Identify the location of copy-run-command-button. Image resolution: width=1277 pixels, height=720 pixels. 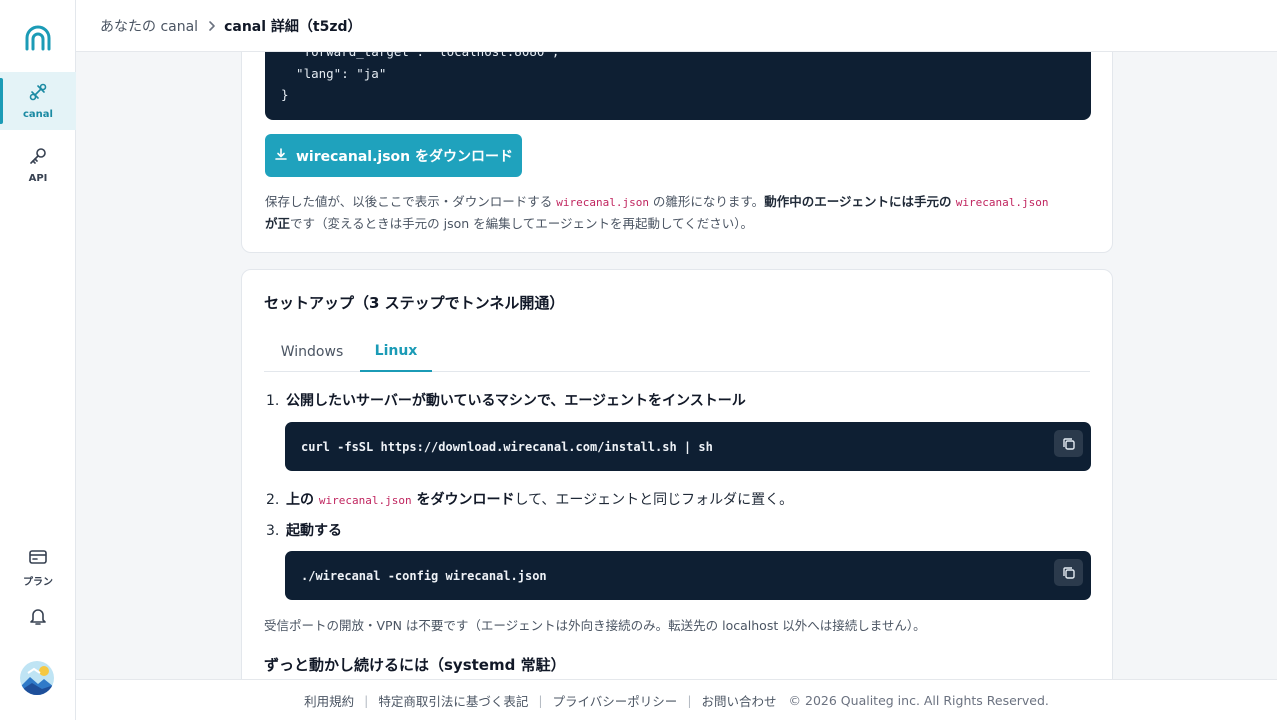
(1068, 572).